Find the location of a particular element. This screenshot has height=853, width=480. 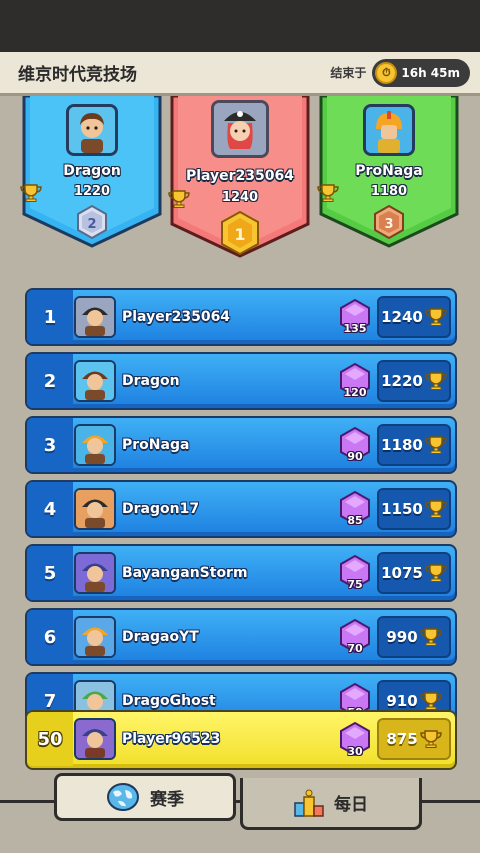

row-score: 1220 is located at coordinates (402, 381).